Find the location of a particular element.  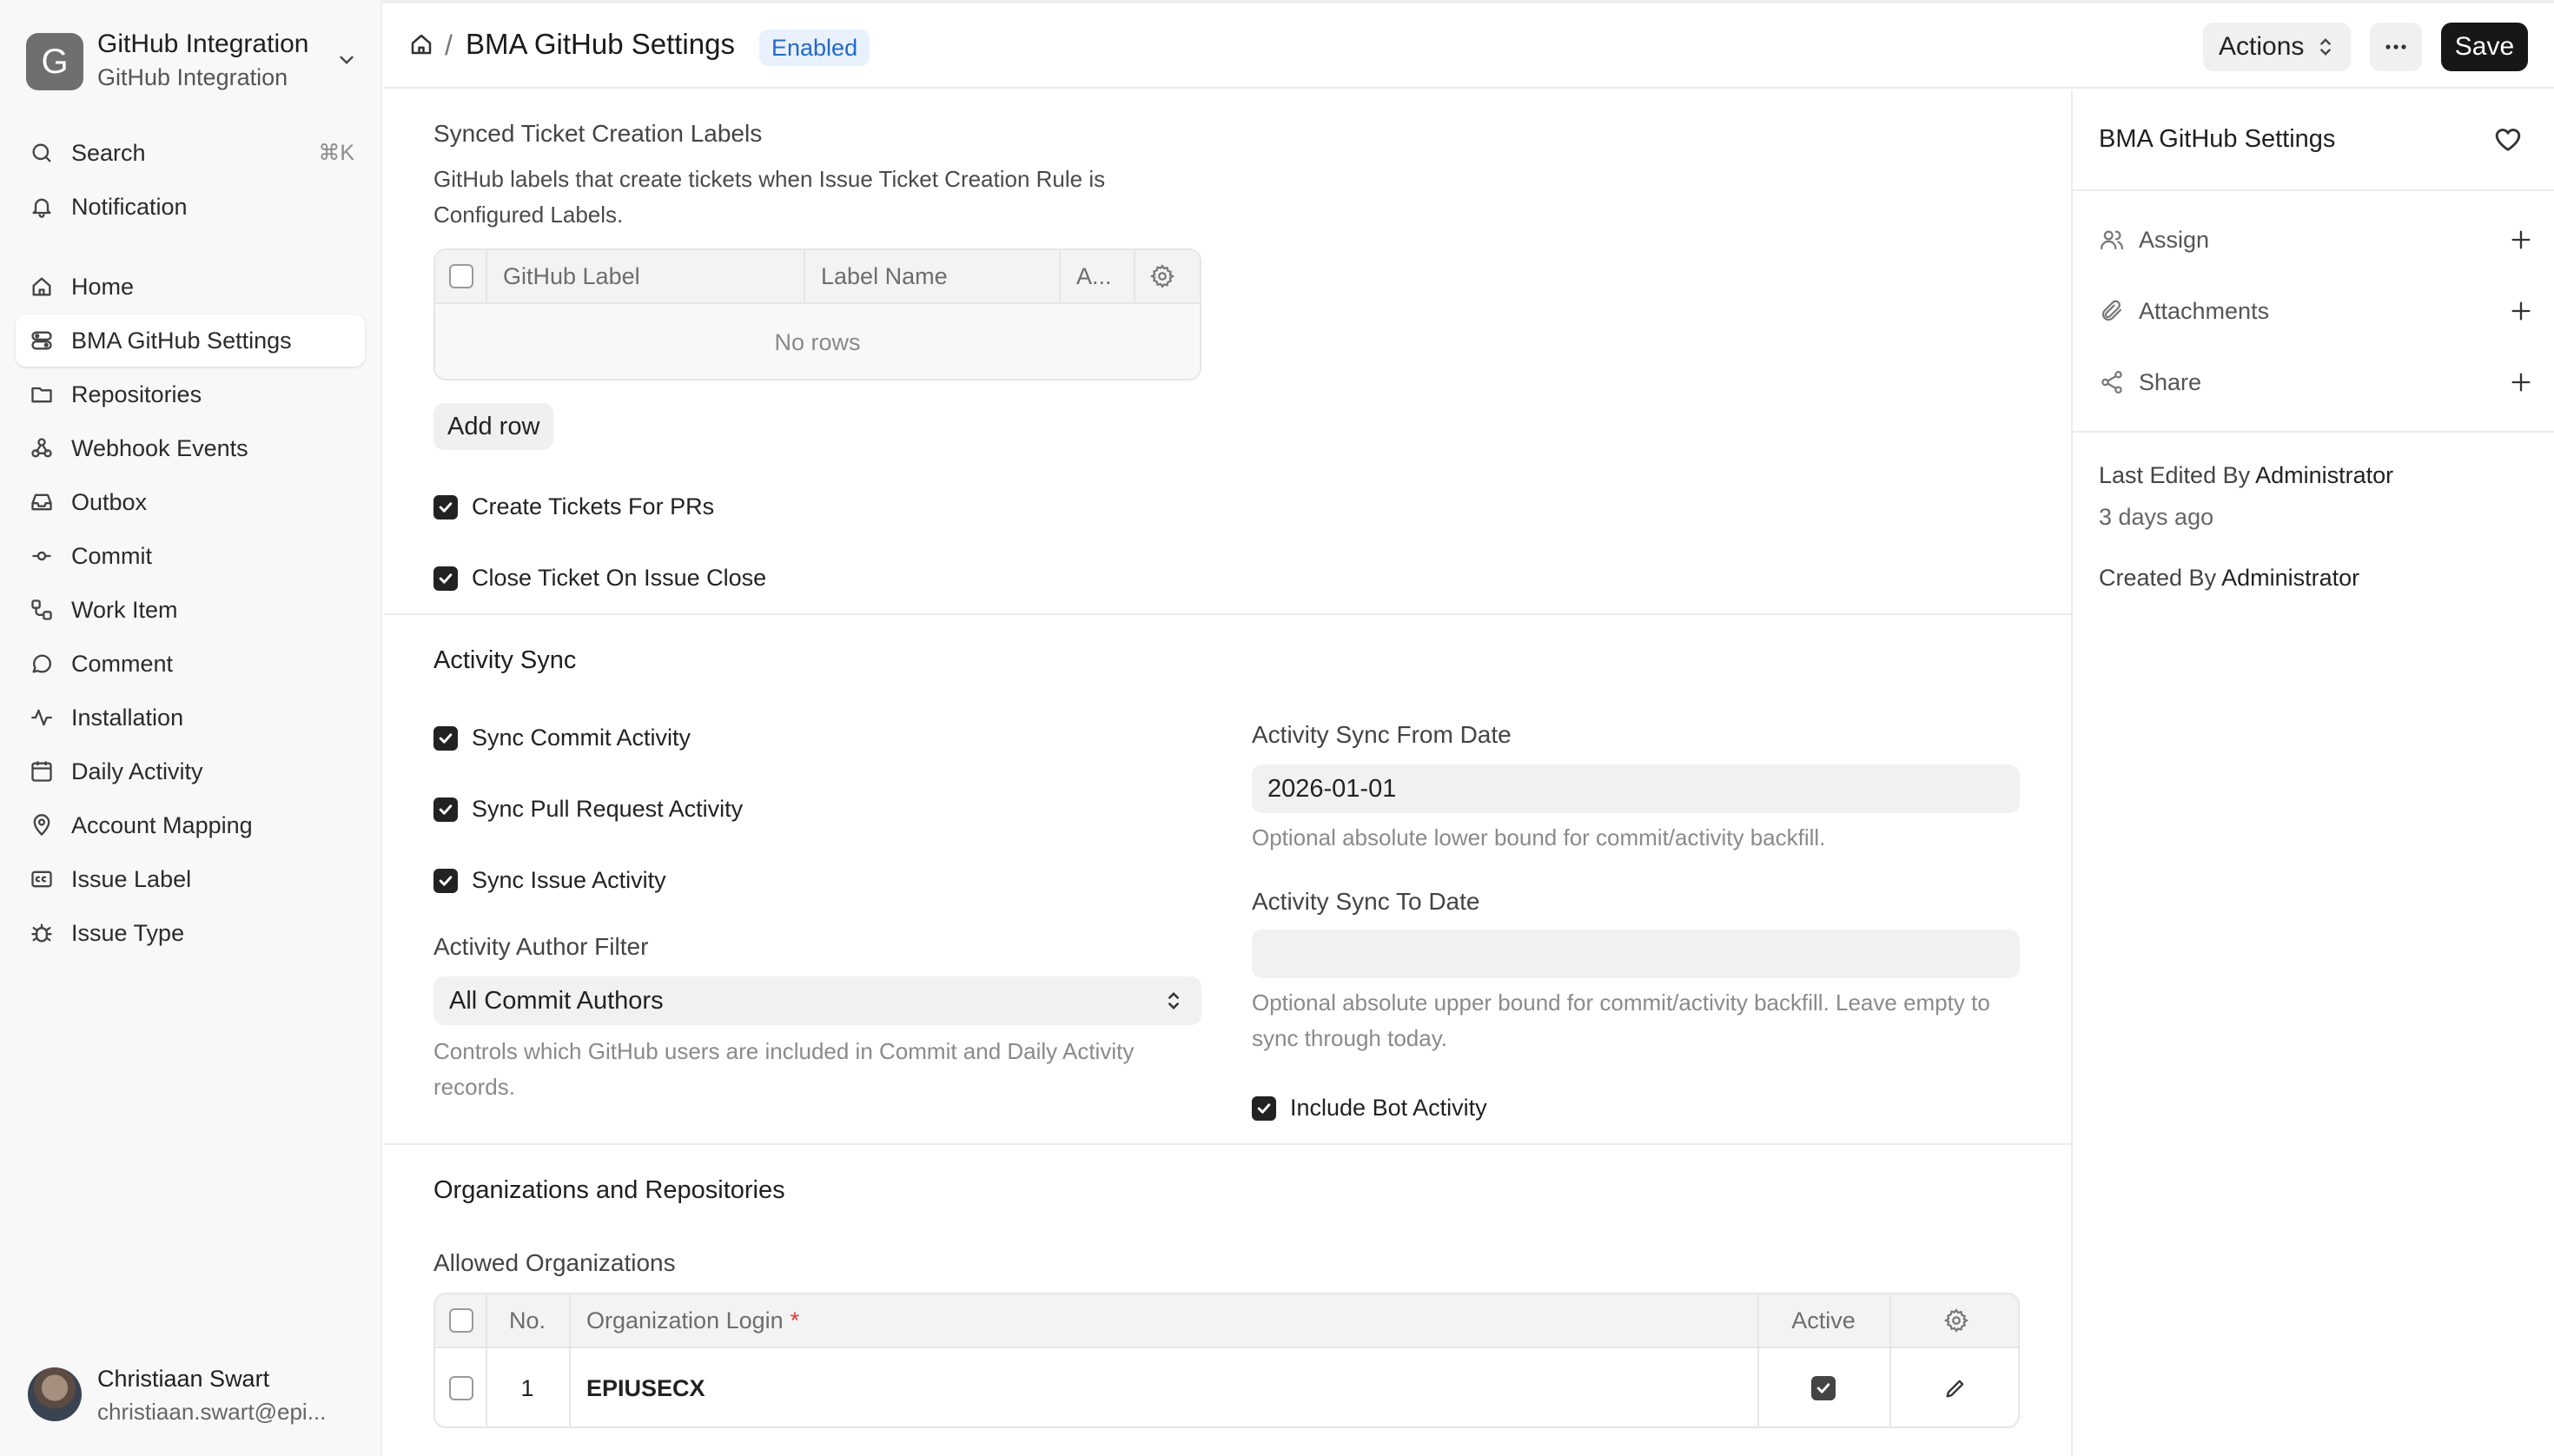

sidebar-item-installation: Installation is located at coordinates (191, 718).